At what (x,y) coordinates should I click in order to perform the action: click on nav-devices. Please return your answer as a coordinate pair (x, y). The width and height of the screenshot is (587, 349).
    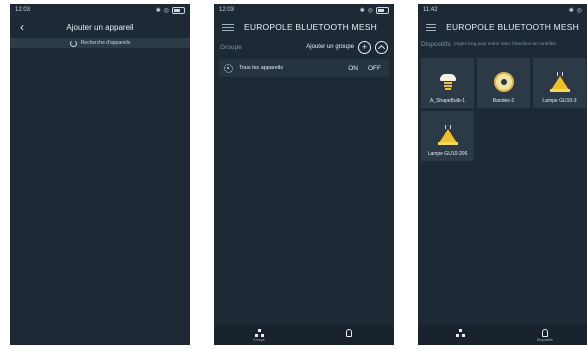
    Looking at the image, I should click on (349, 335).